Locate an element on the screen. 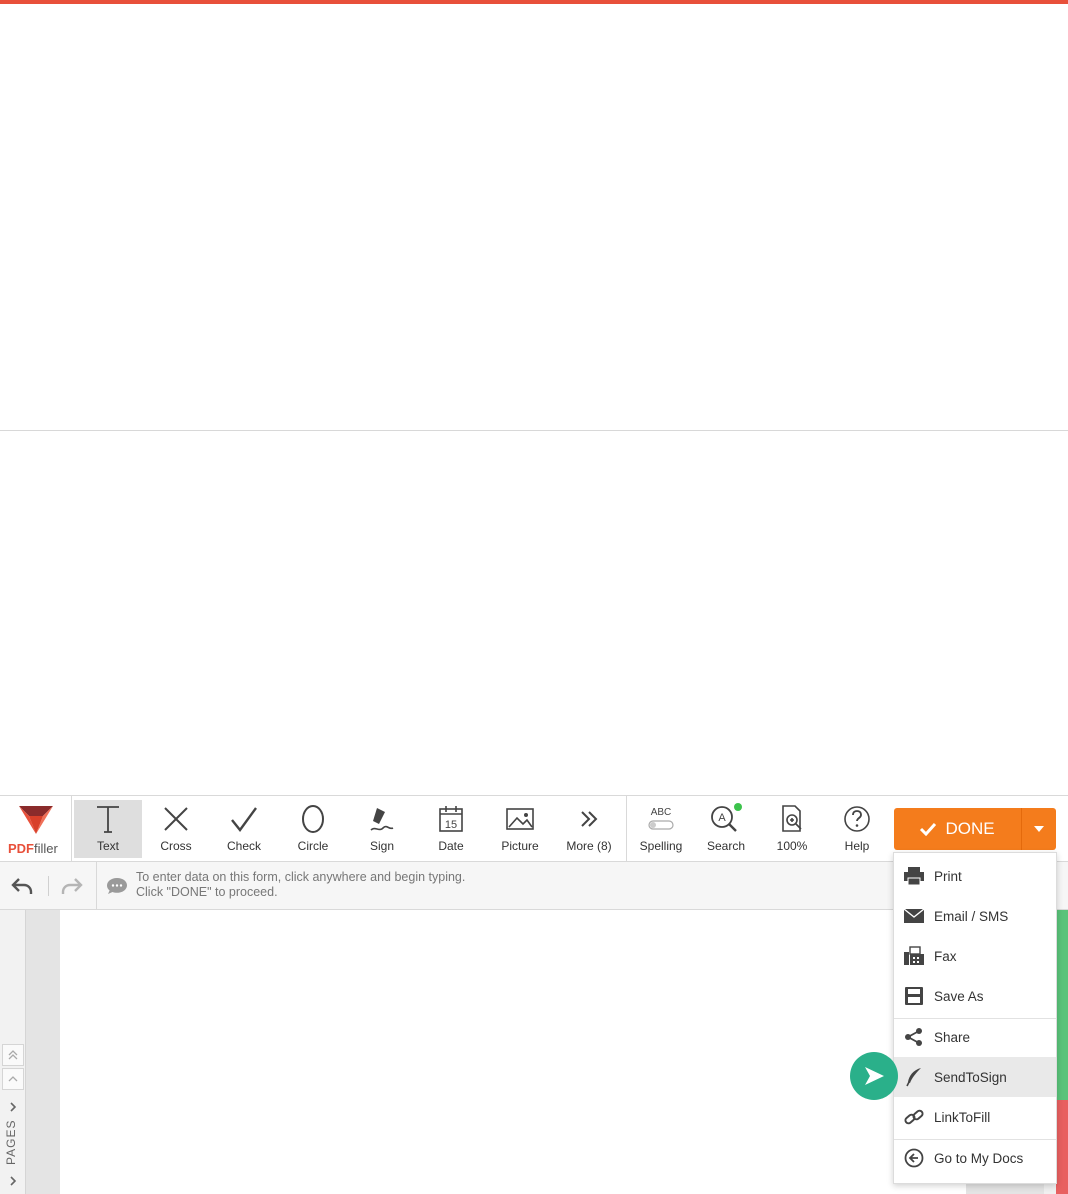 The image size is (1068, 1194). calendar-icon: 15 is located at coordinates (451, 819).